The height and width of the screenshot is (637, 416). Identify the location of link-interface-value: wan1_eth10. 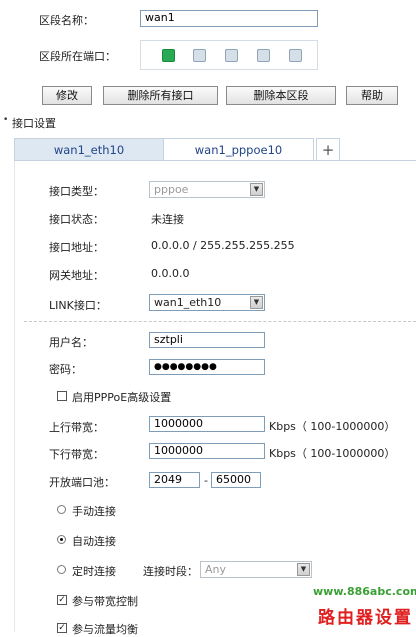
(188, 302).